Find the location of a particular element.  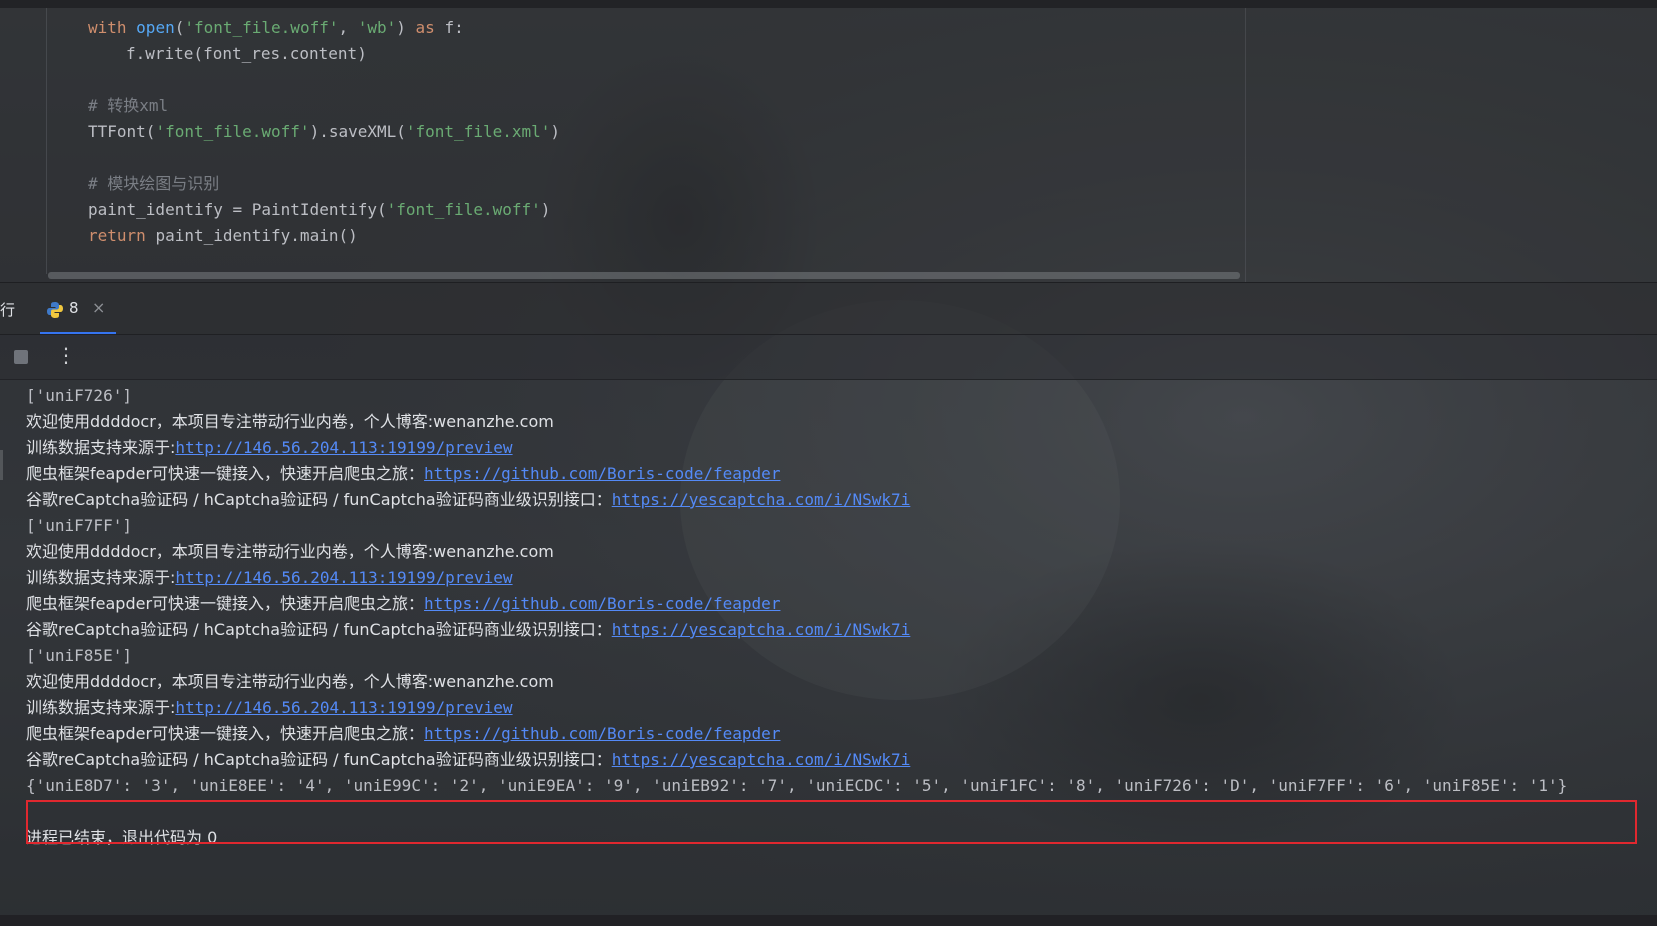

code-token: f.write(font_res.content) is located at coordinates (246, 53).